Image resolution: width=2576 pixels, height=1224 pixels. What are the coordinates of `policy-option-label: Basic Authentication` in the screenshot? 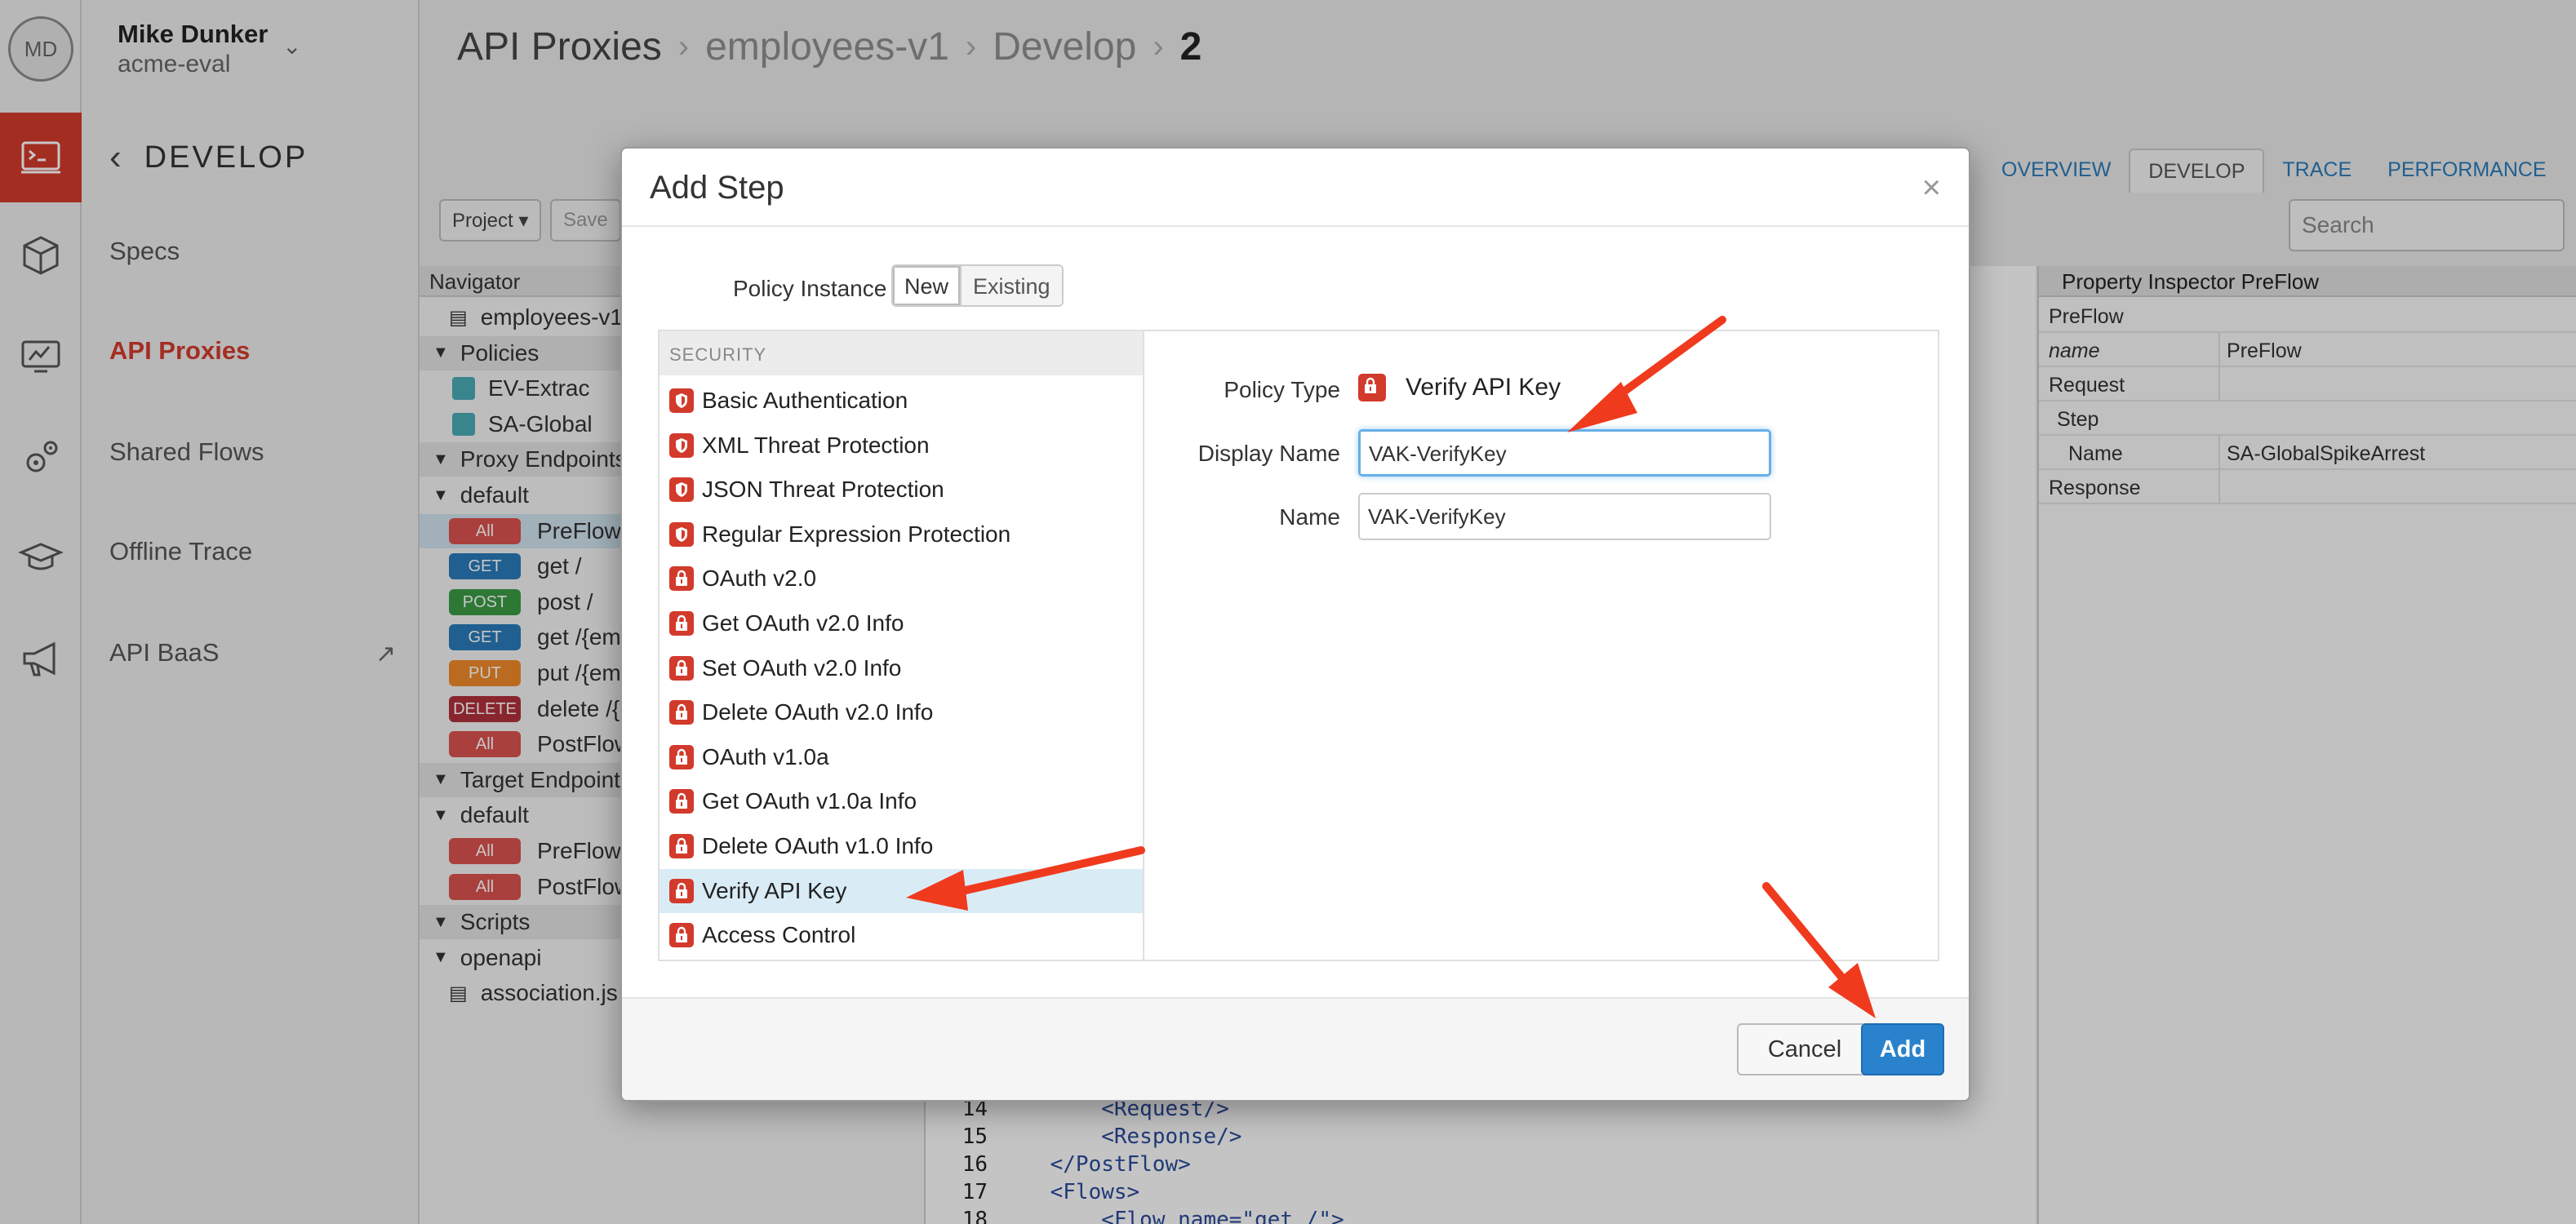 It's located at (805, 400).